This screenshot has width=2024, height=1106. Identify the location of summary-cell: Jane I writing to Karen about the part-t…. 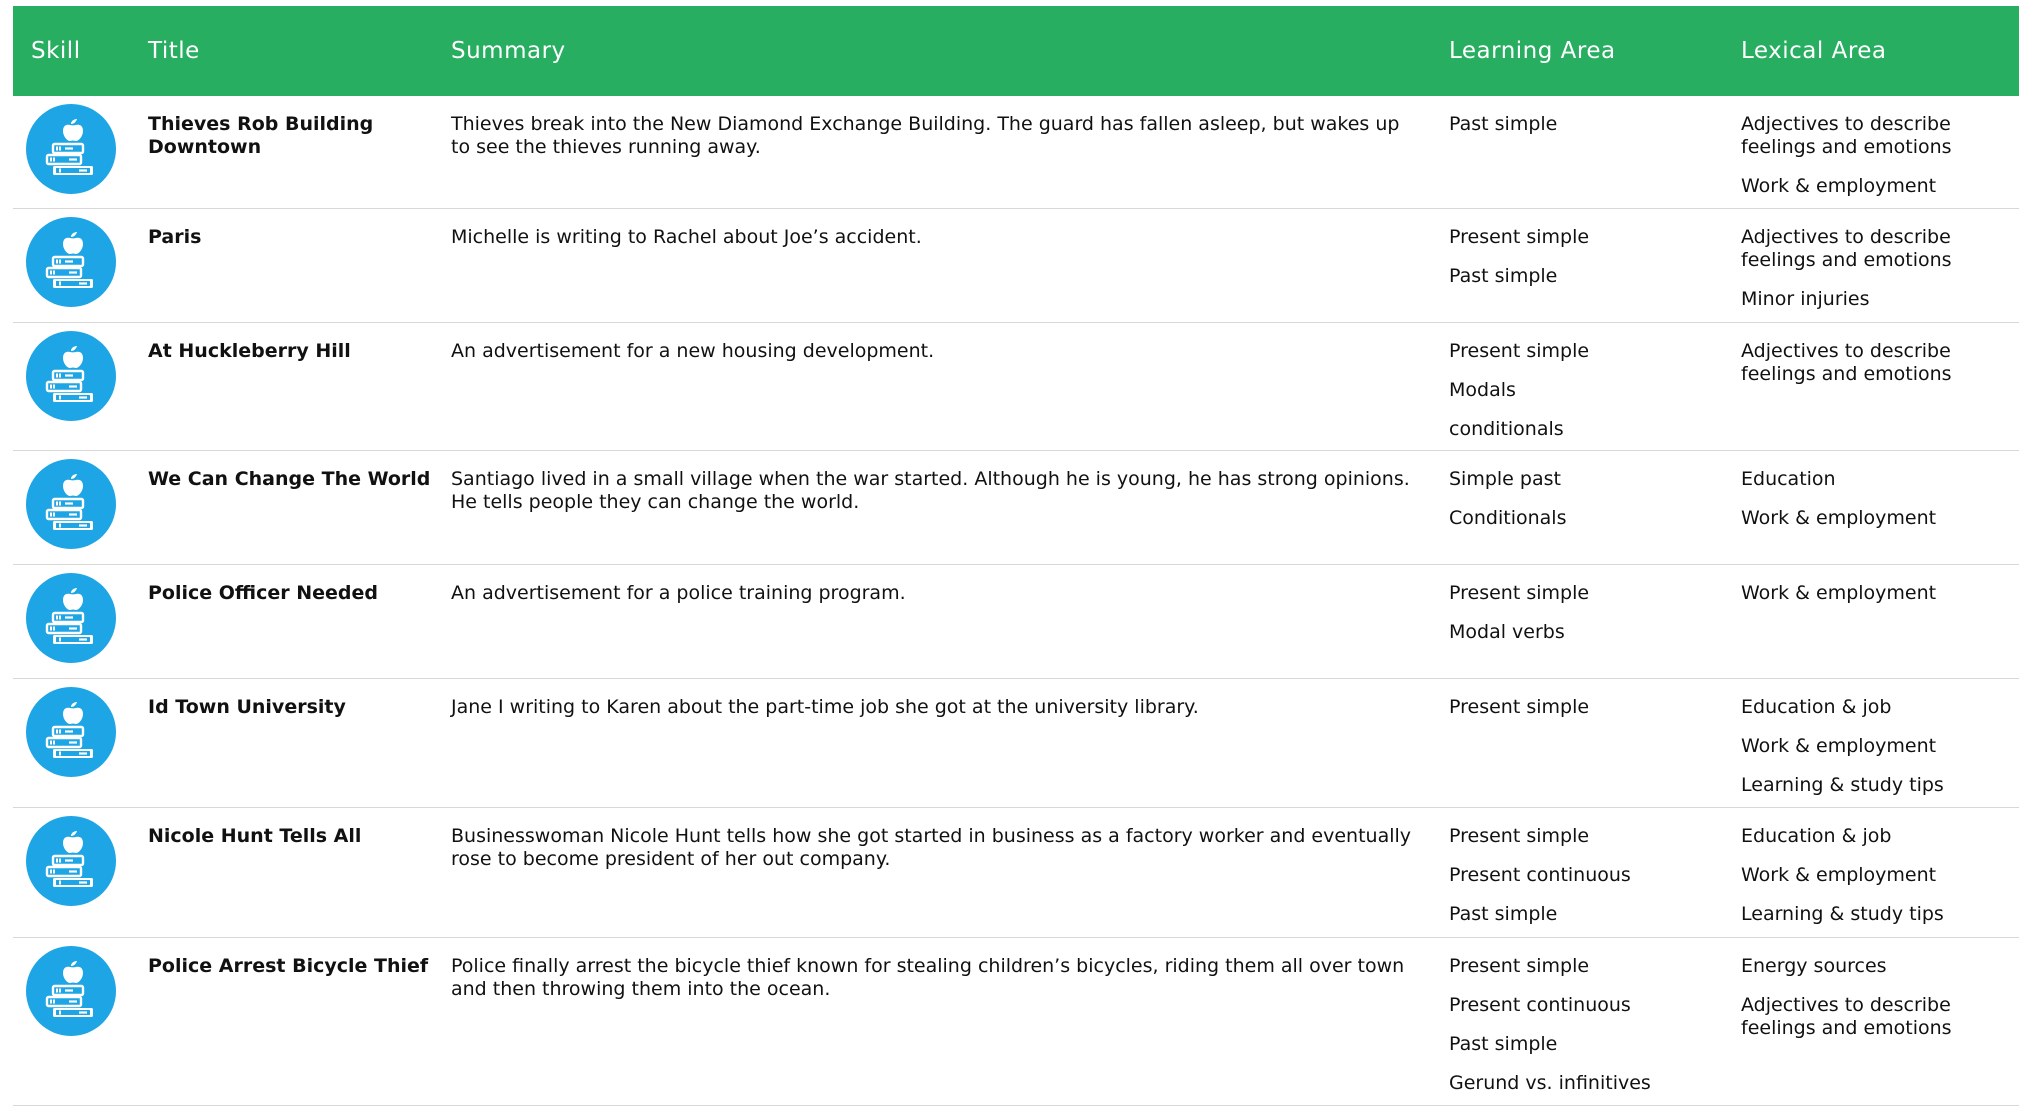
(825, 707).